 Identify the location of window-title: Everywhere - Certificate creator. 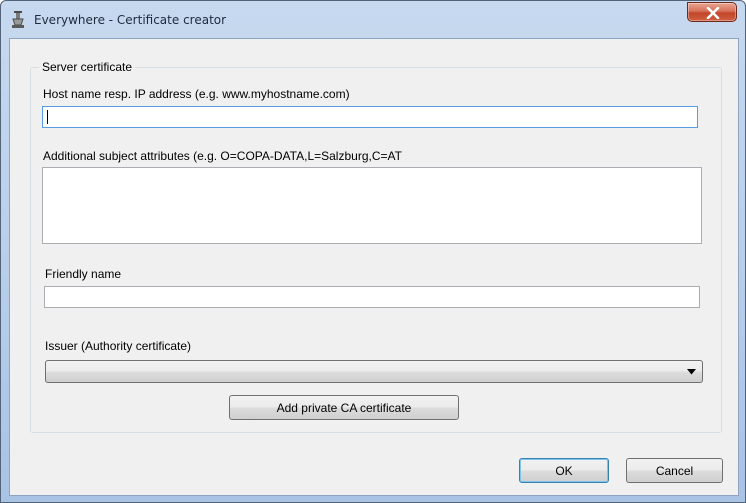
(130, 20).